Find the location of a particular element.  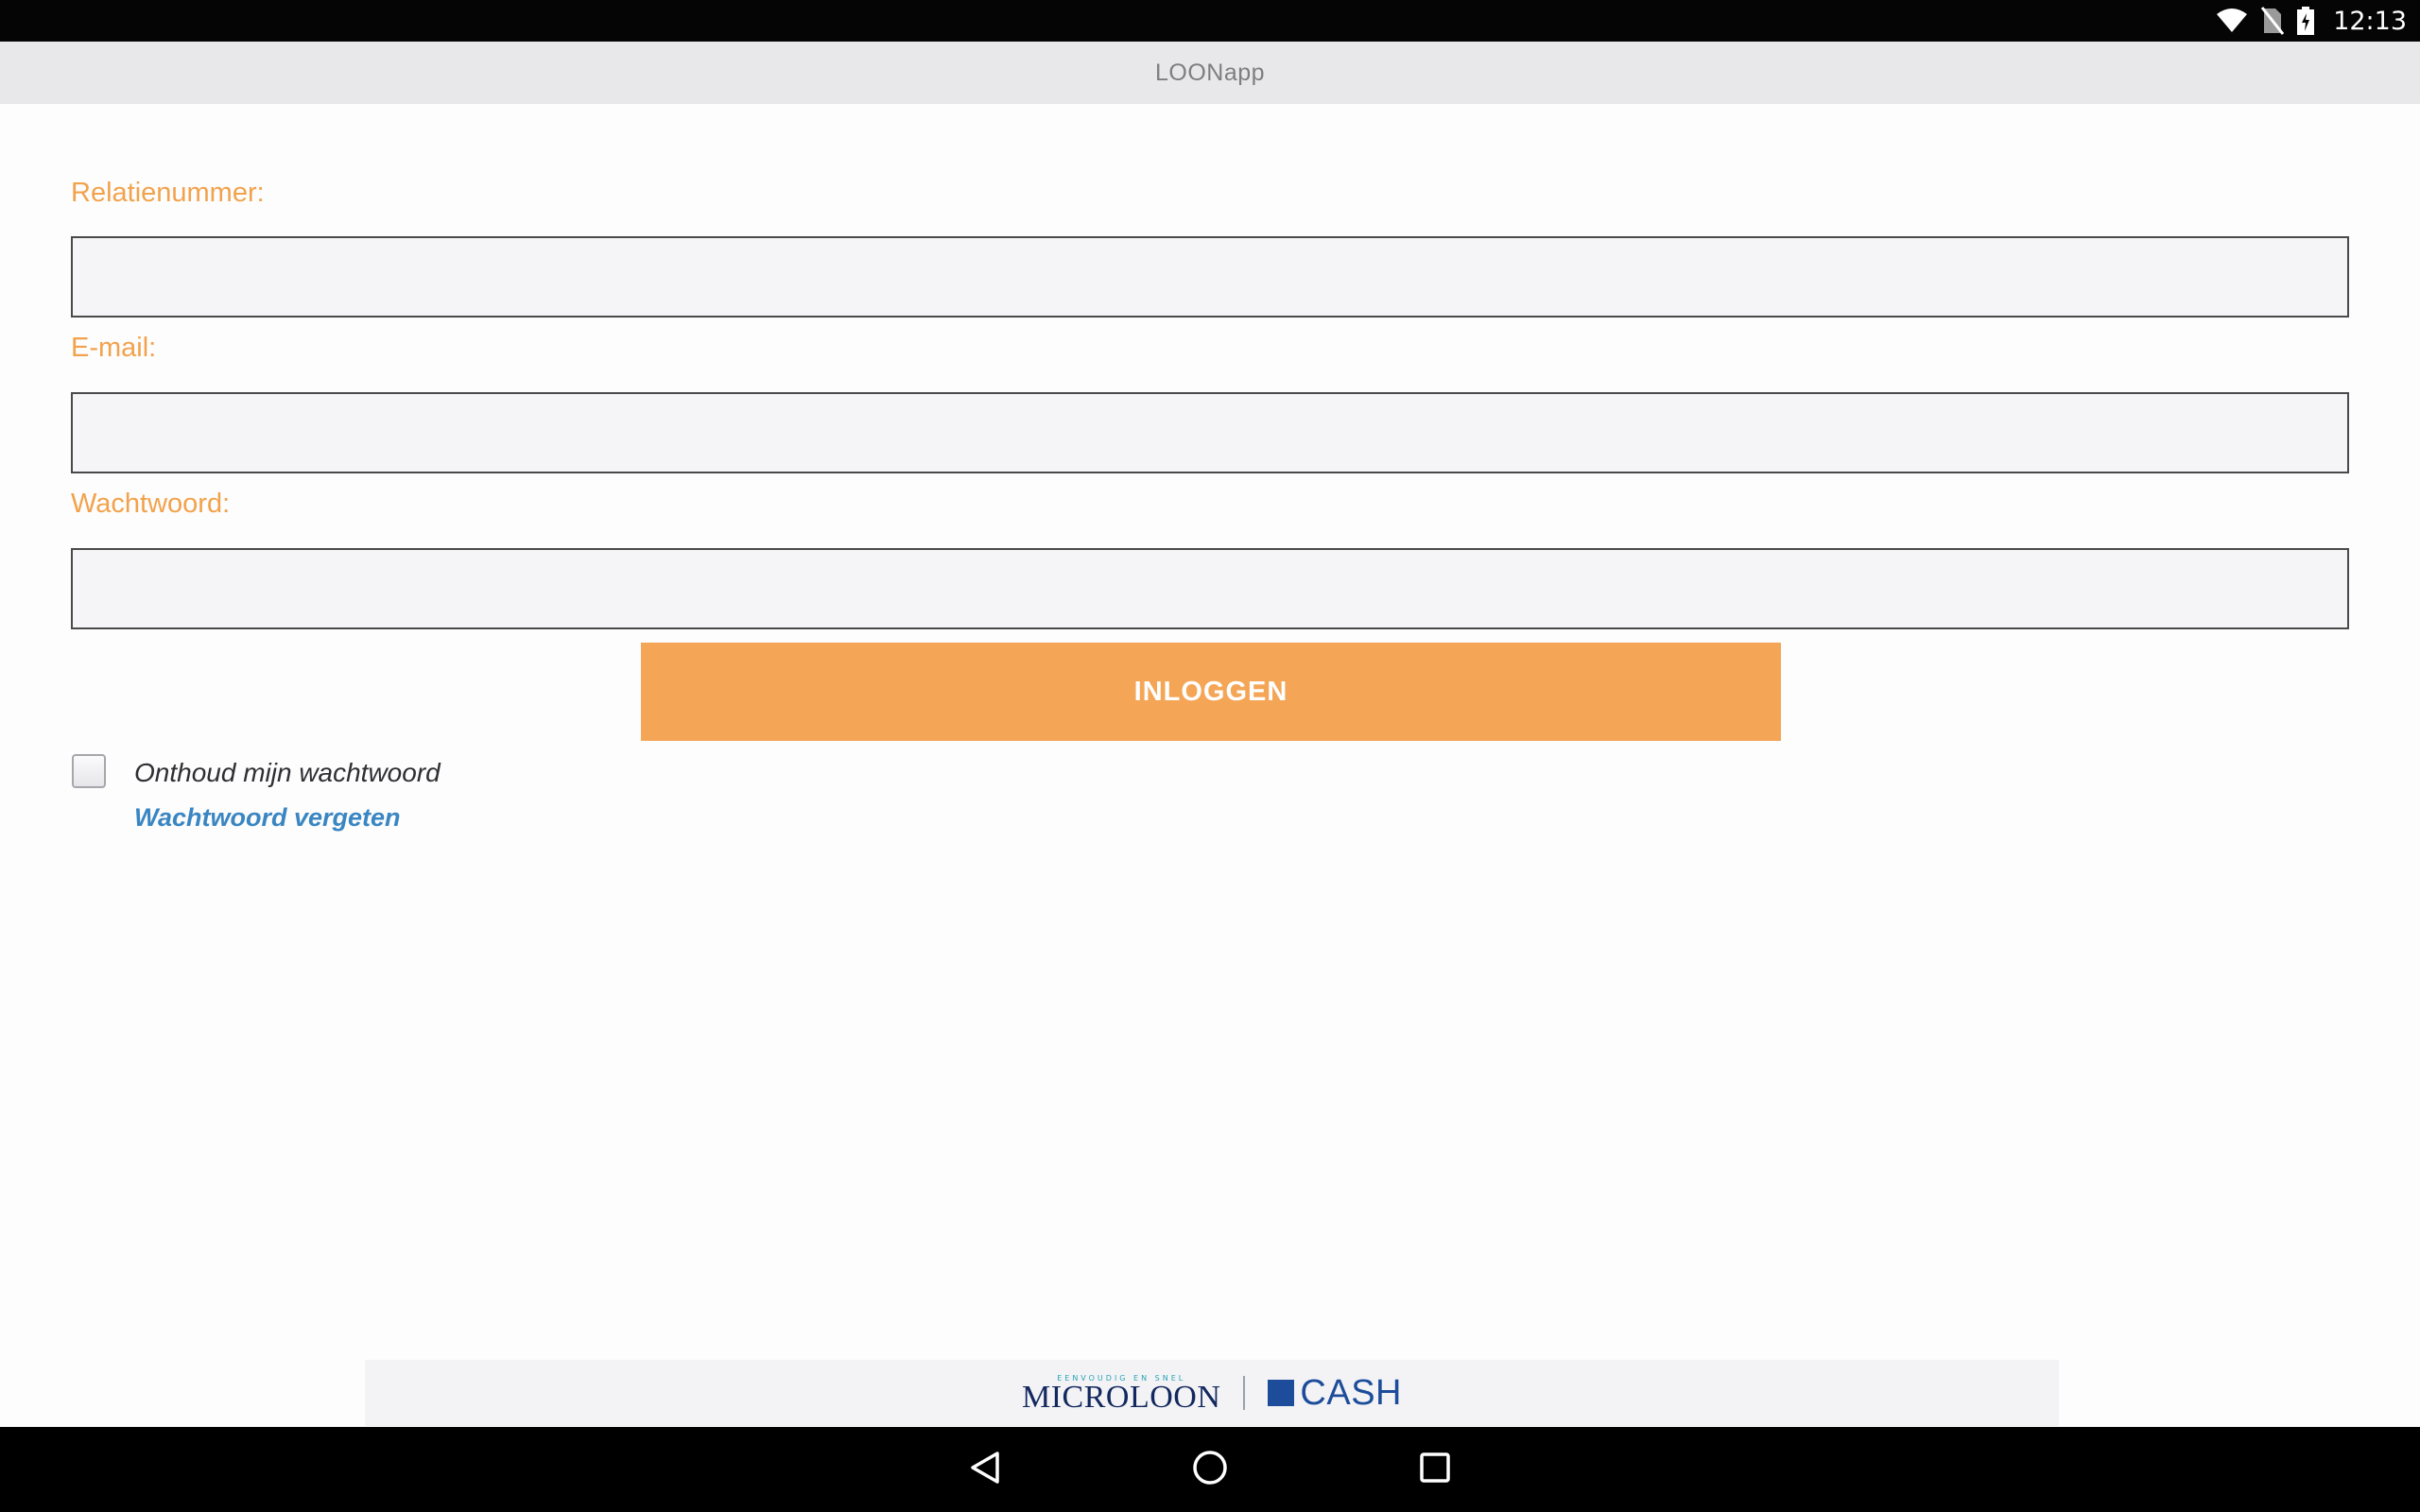

login-button: INLOGGEN is located at coordinates (1211, 692).